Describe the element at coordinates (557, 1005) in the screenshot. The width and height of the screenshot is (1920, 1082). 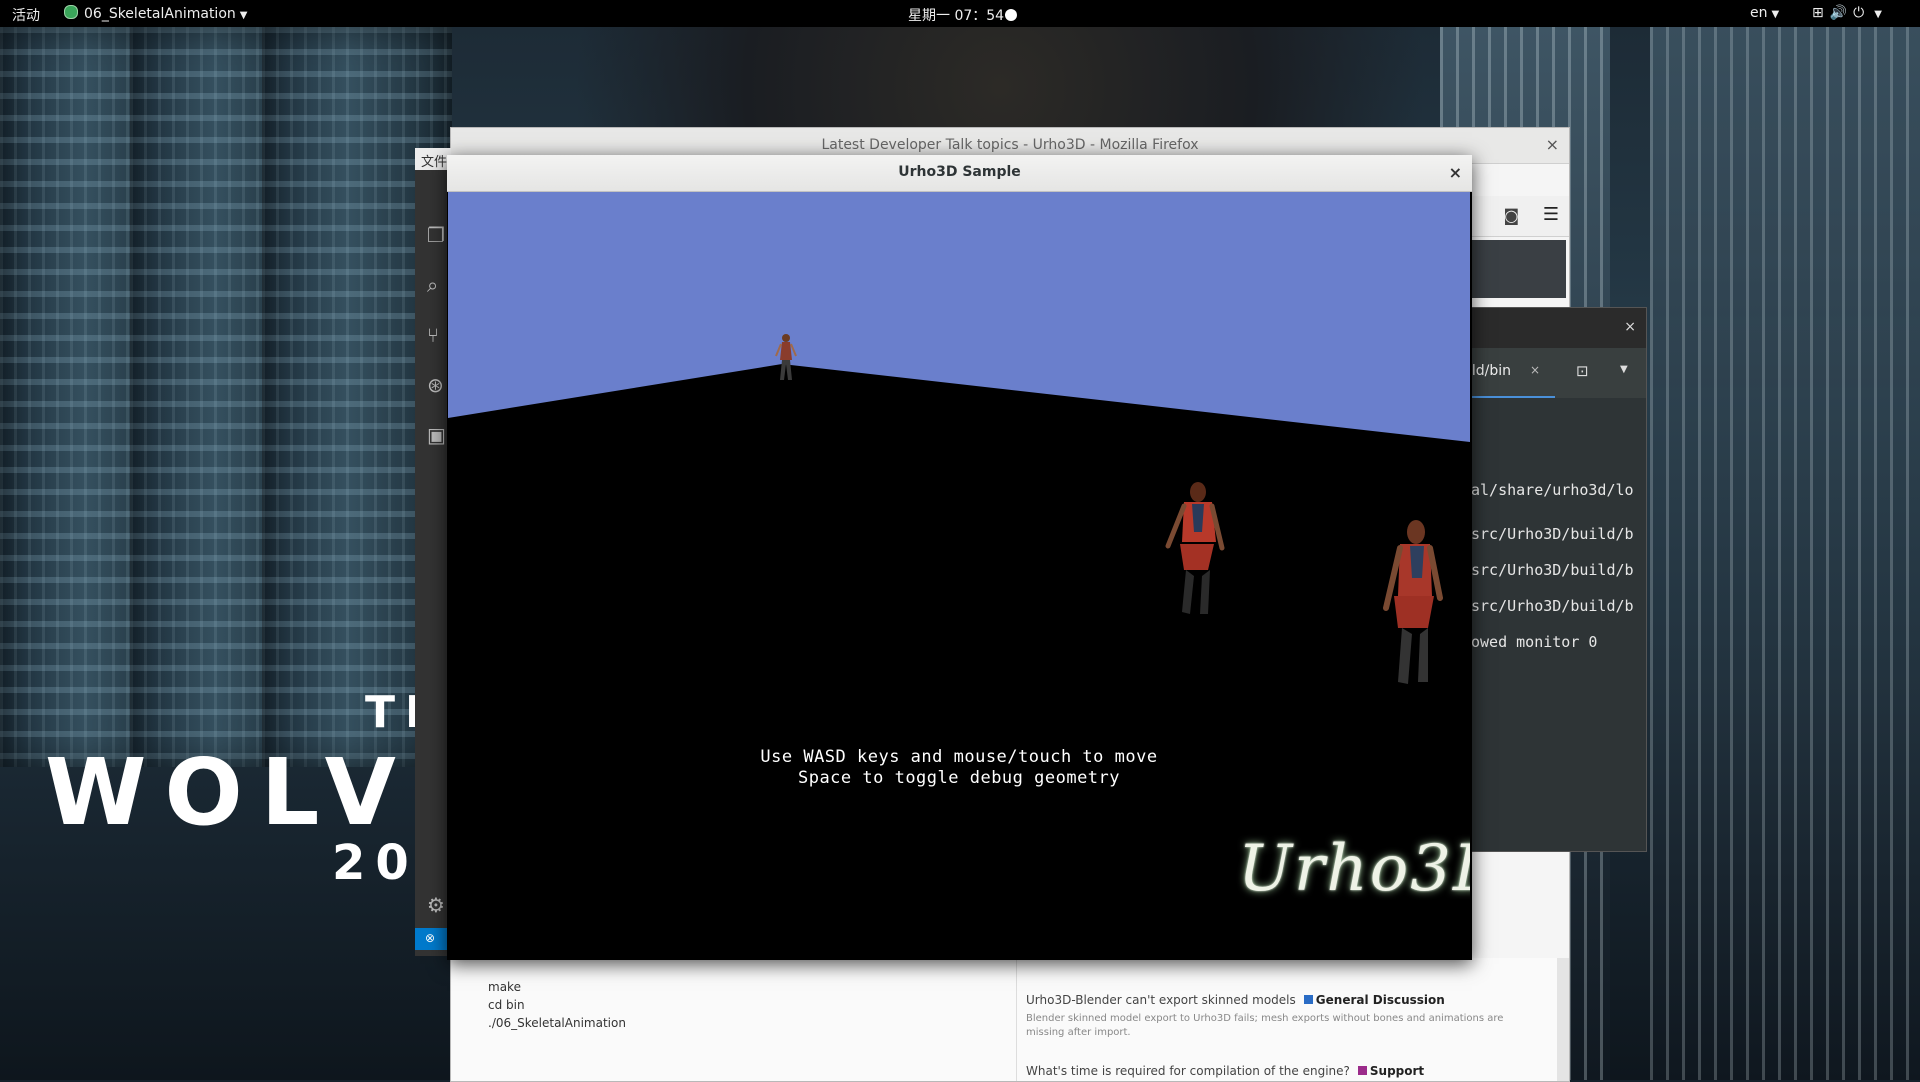
I see `code-block: make cd bin ./06_SkeletalAnimation` at that location.